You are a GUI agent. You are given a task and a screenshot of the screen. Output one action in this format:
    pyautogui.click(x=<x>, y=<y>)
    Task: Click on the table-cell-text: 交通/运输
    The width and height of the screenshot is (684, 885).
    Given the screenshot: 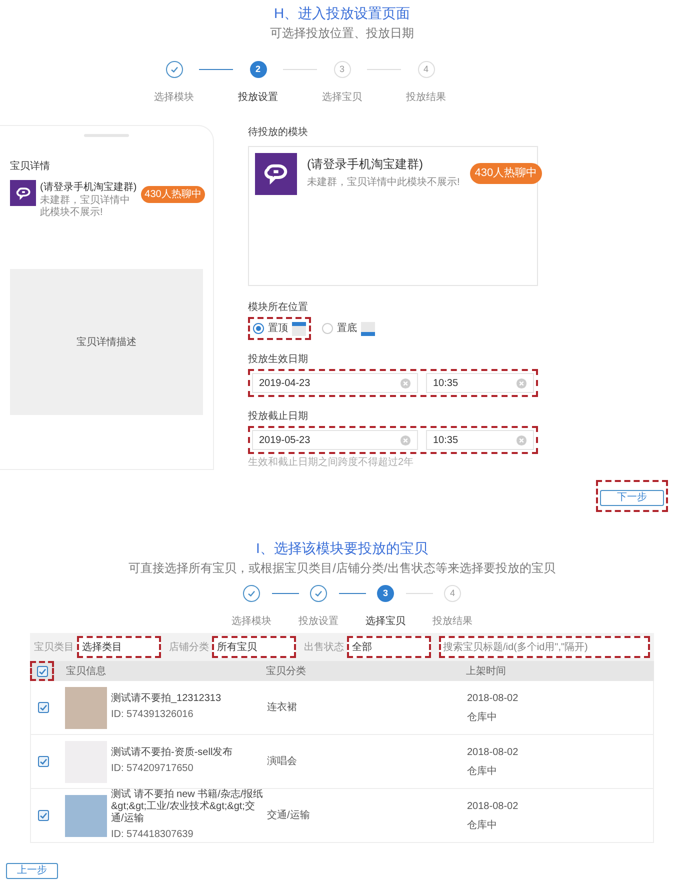 What is the action you would take?
    pyautogui.click(x=289, y=815)
    